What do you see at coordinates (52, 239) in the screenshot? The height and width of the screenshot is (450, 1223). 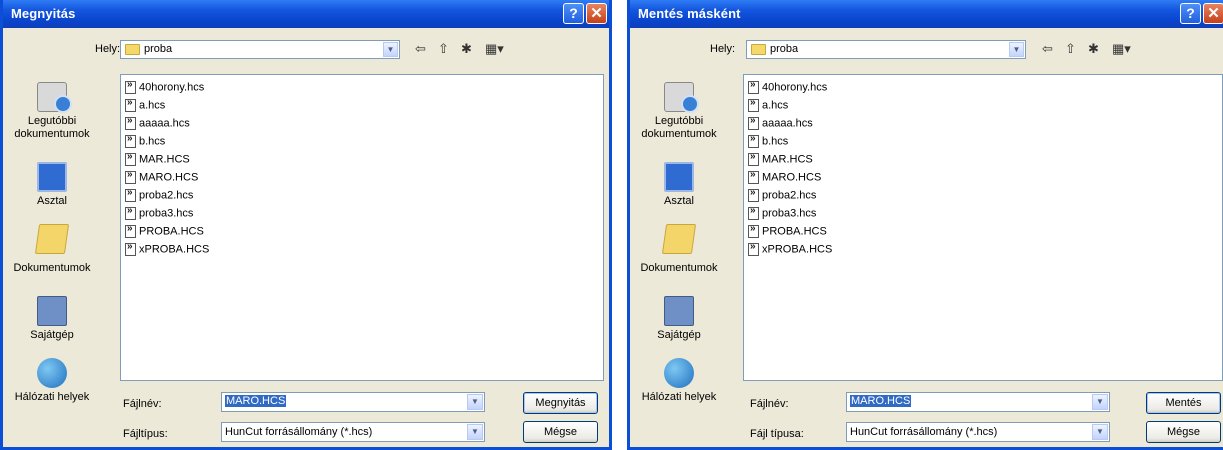 I see `documents-folder-icon` at bounding box center [52, 239].